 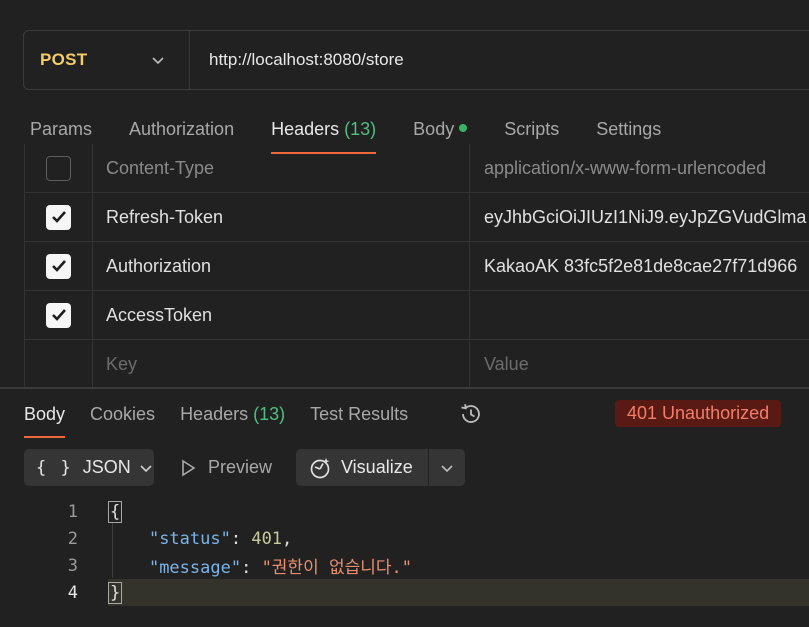 I want to click on request-url-bar: POST http://localhost:8080/store, so click(x=416, y=60).